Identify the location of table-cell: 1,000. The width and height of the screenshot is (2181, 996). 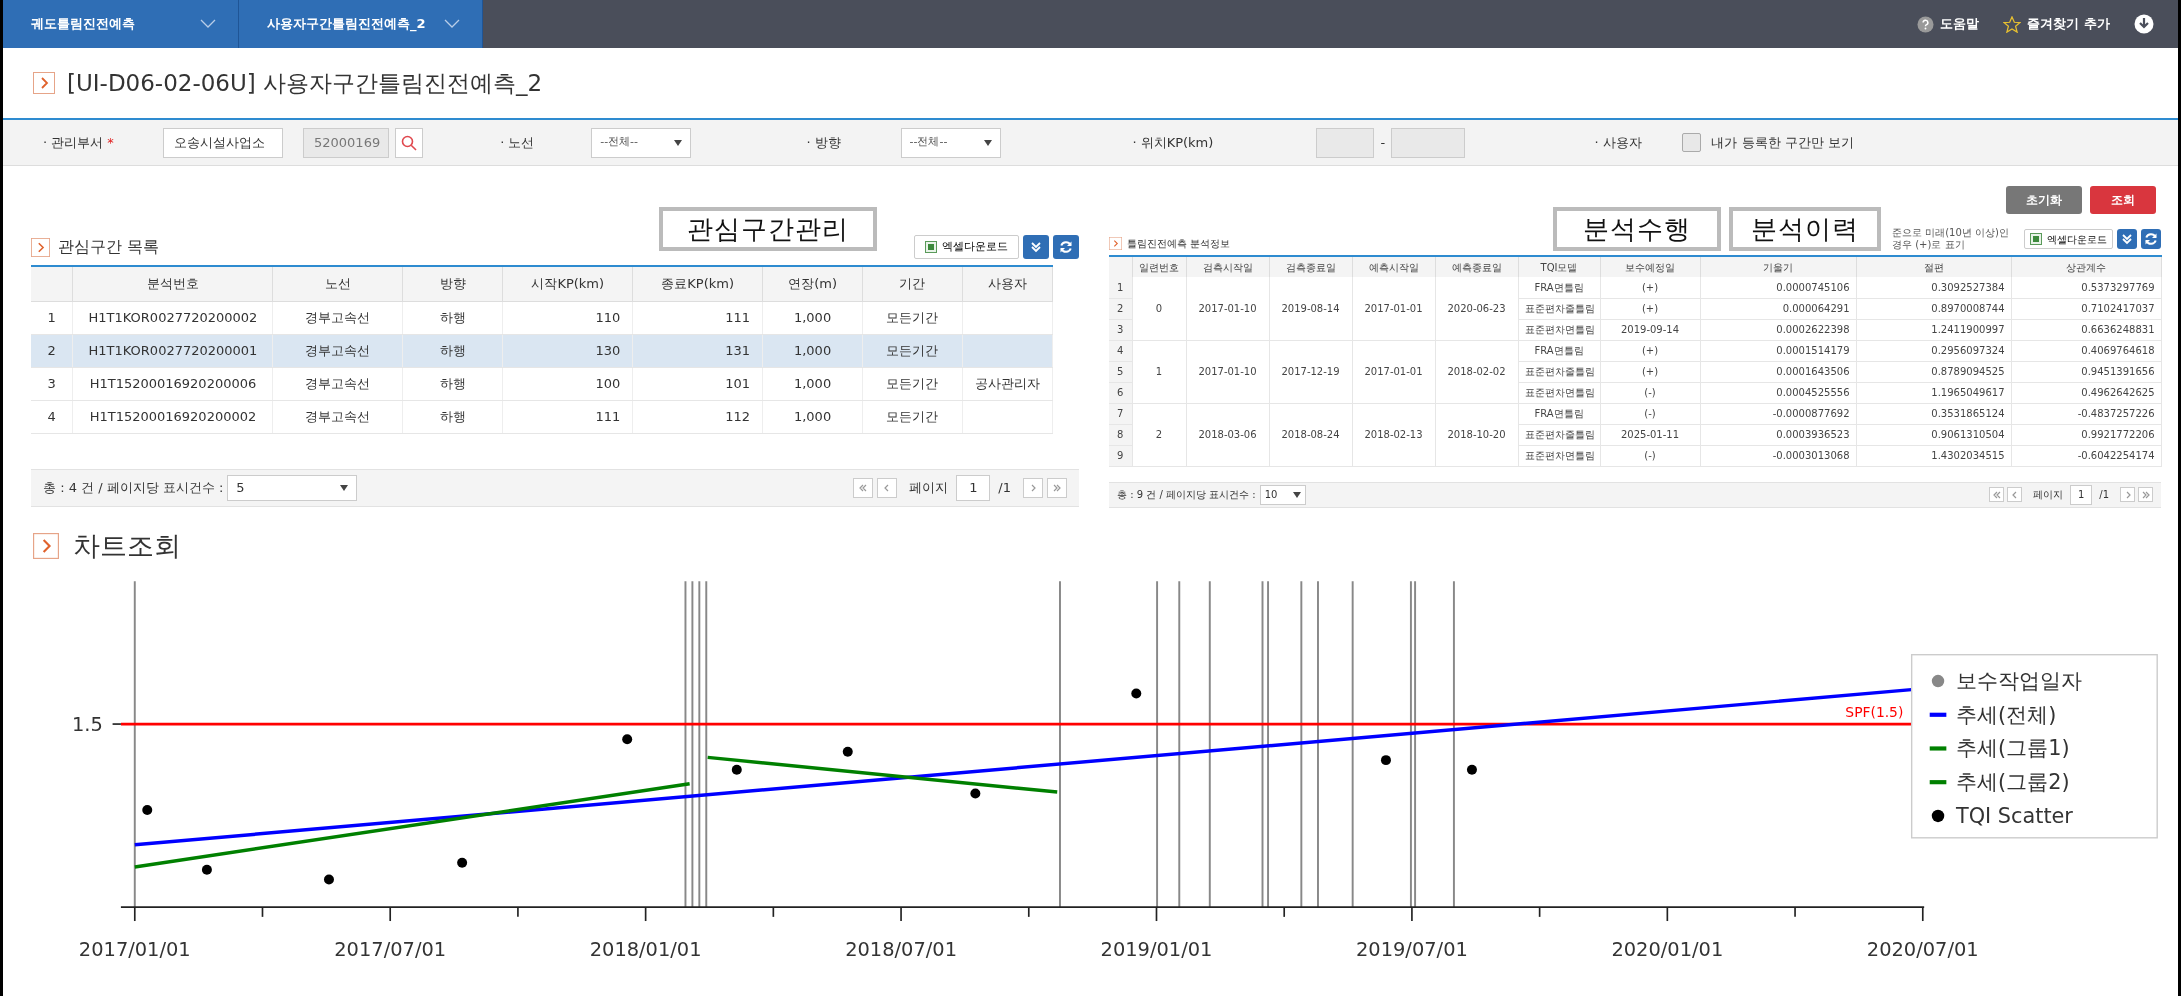
(812, 416).